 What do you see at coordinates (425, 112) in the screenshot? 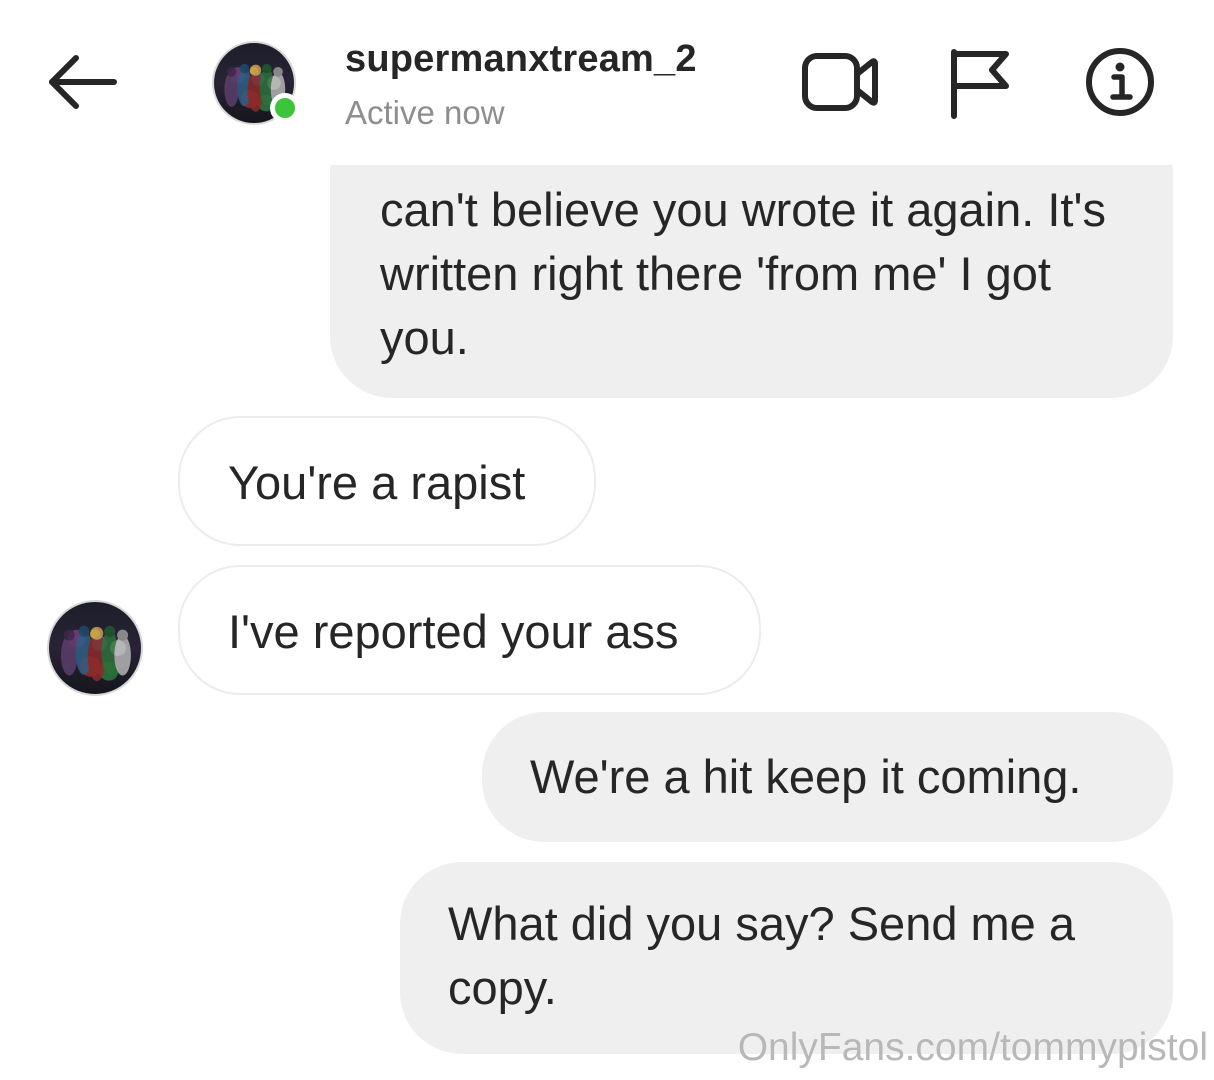
I see `active-status: Active now` at bounding box center [425, 112].